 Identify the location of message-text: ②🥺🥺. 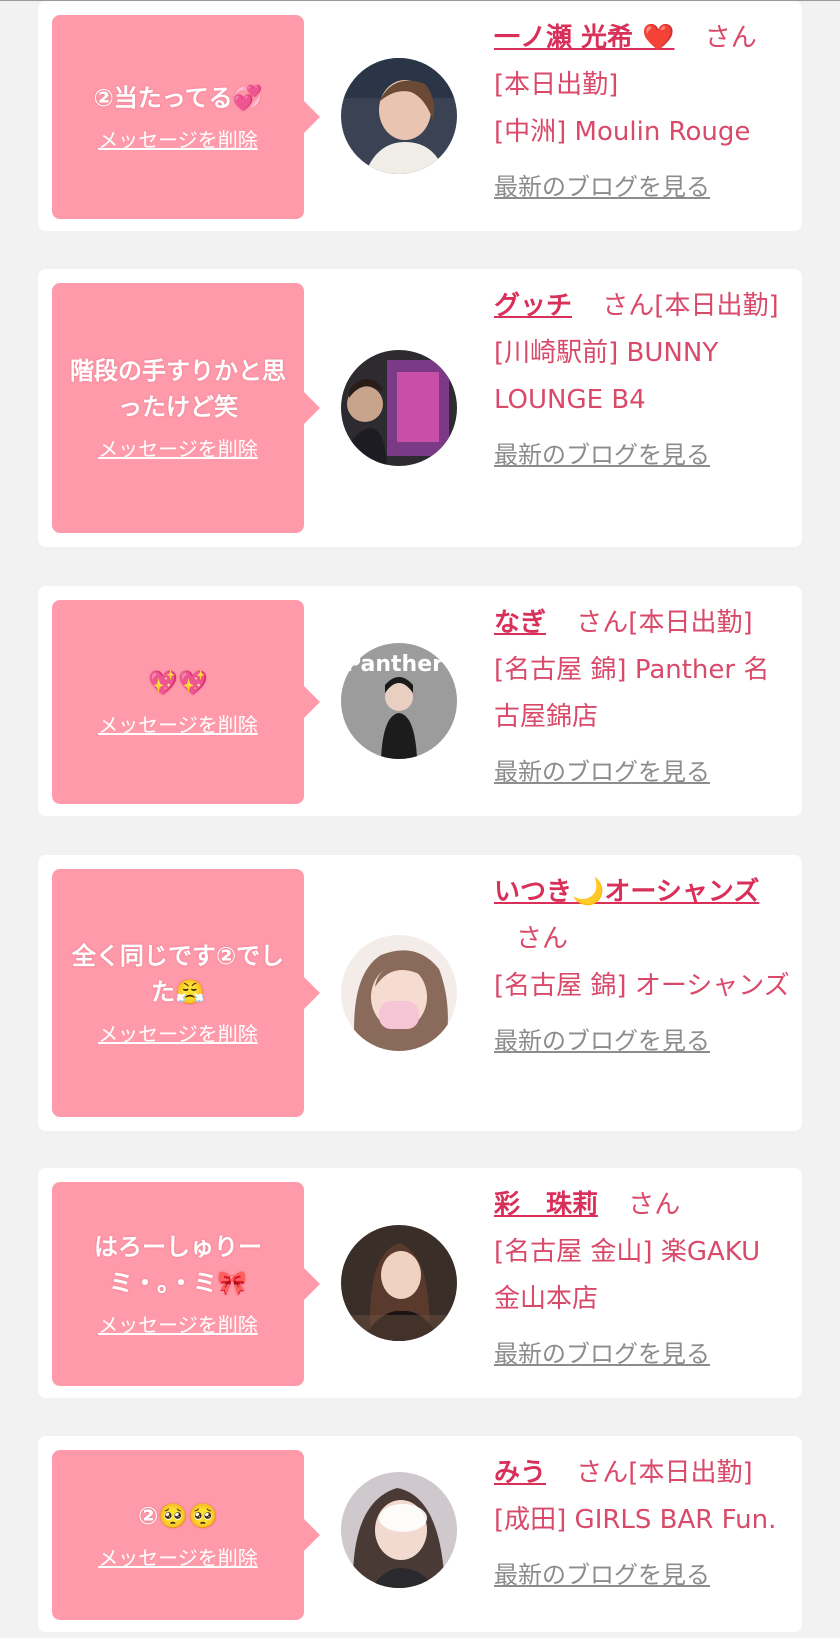
(178, 1516).